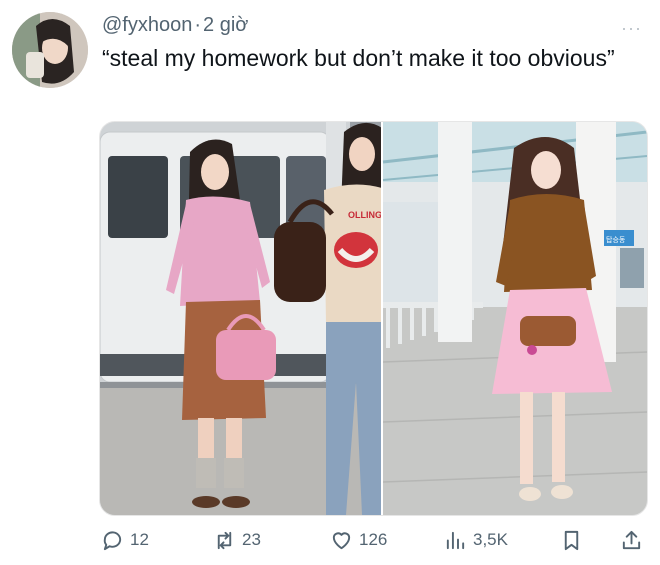 This screenshot has height=565, width=660. What do you see at coordinates (341, 540) in the screenshot?
I see `like-icon` at bounding box center [341, 540].